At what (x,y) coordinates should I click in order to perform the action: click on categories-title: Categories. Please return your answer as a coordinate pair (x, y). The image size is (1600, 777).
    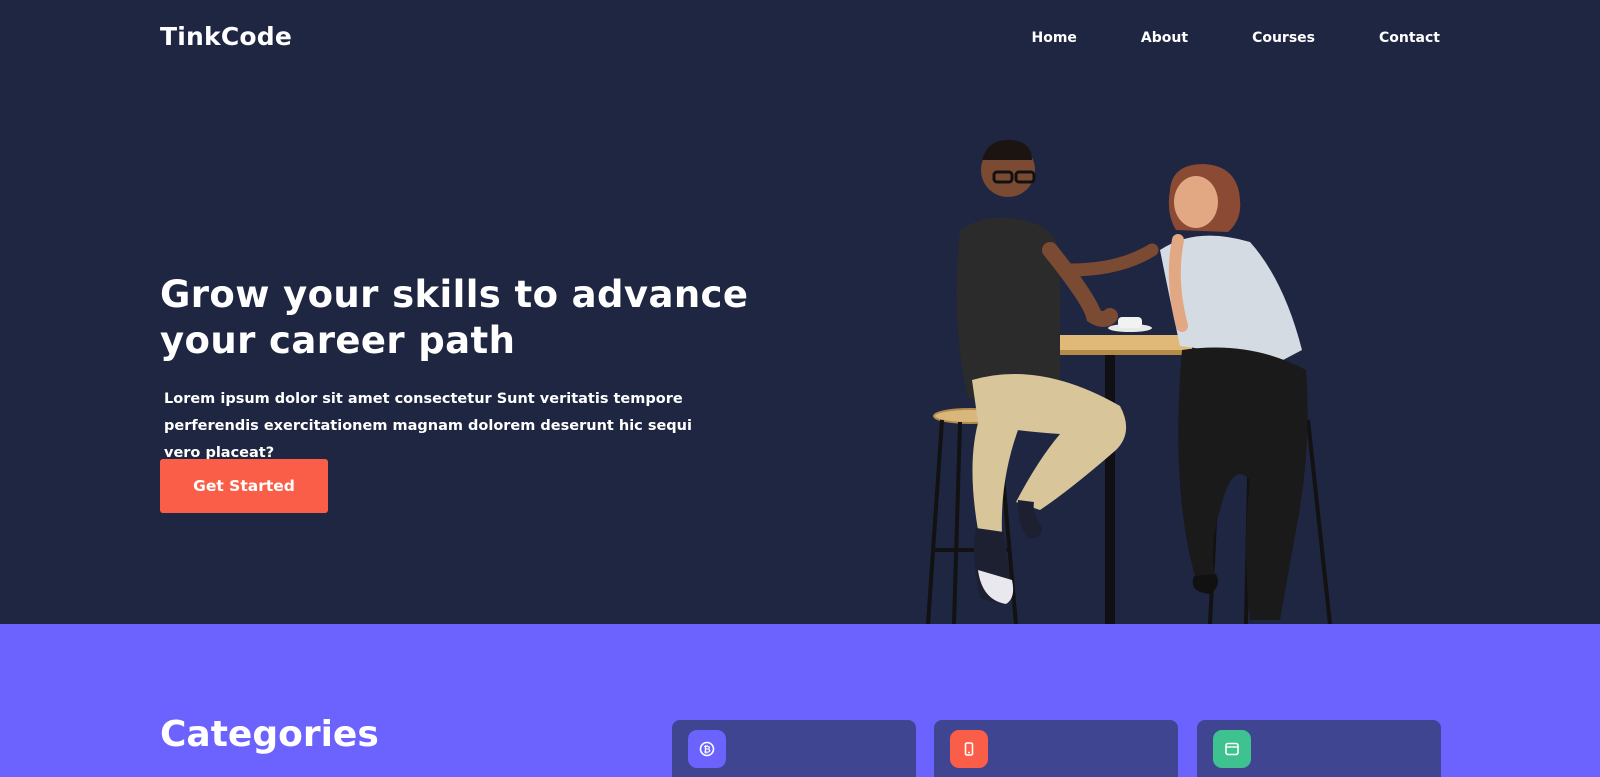
    Looking at the image, I should click on (269, 734).